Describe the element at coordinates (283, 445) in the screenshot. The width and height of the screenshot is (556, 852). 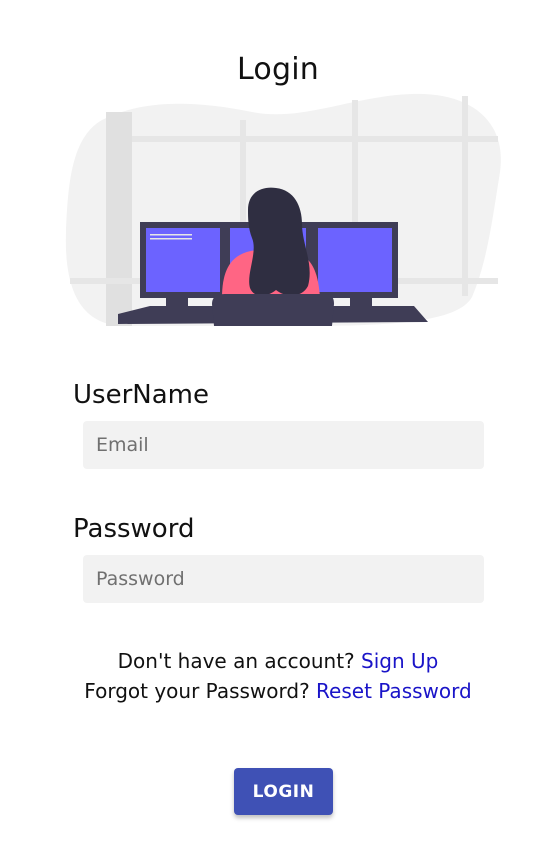
I see `email-field` at that location.